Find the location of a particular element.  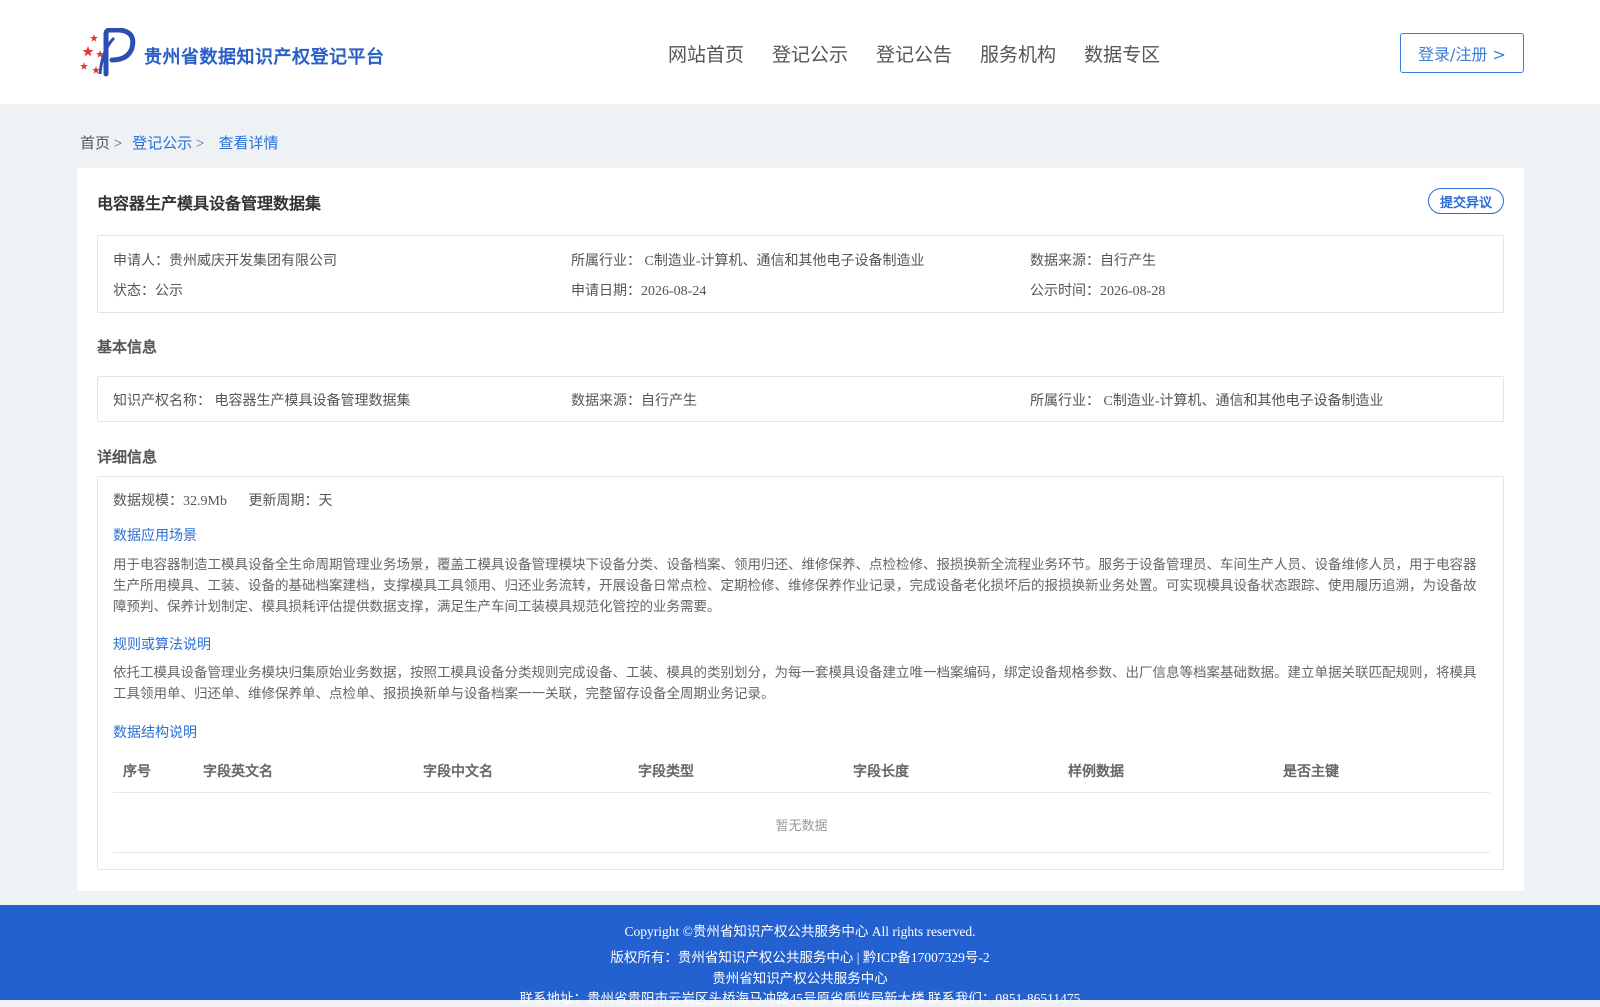

table-header: 序号 字段英文名 字段中文名 字段类型 字段长度 样例数据 是否主键 is located at coordinates (801, 769).